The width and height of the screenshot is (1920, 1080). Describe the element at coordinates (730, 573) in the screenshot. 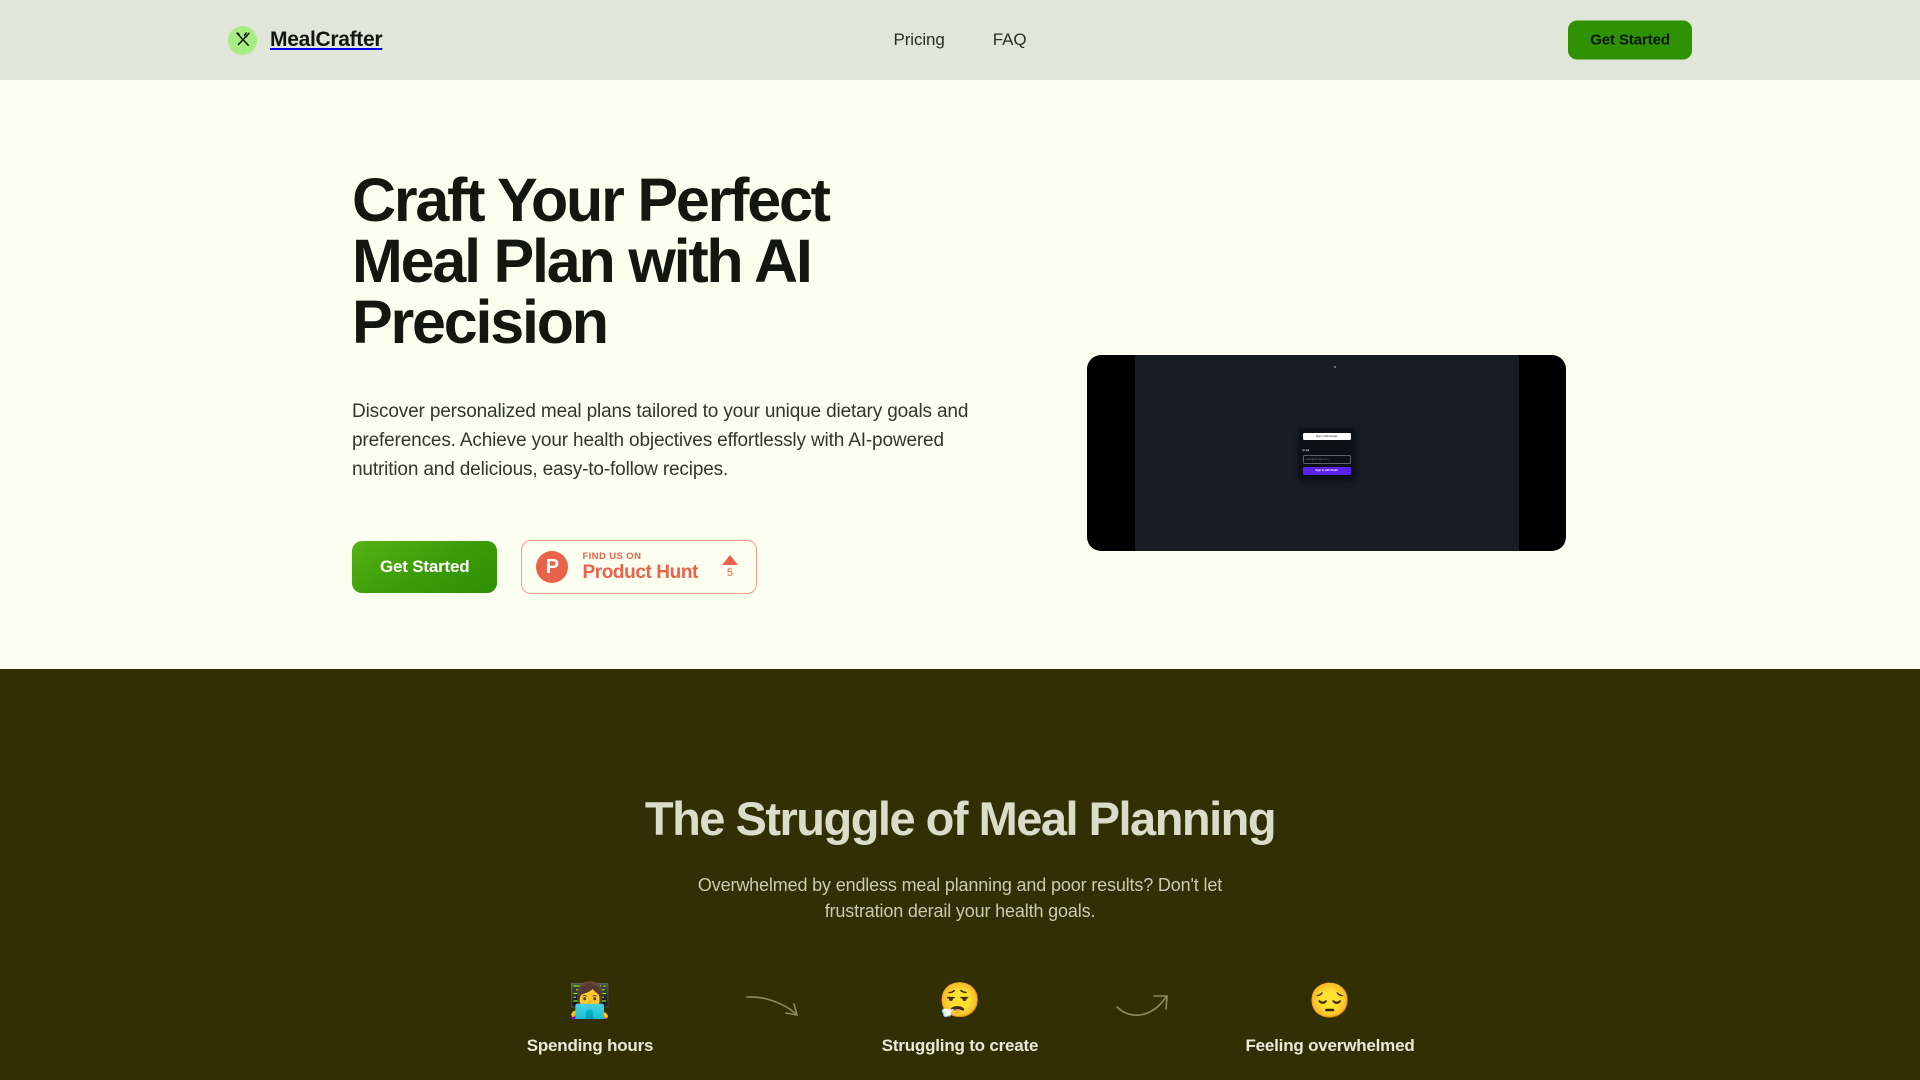

I see `product-hunt-upvote-count: 5` at that location.